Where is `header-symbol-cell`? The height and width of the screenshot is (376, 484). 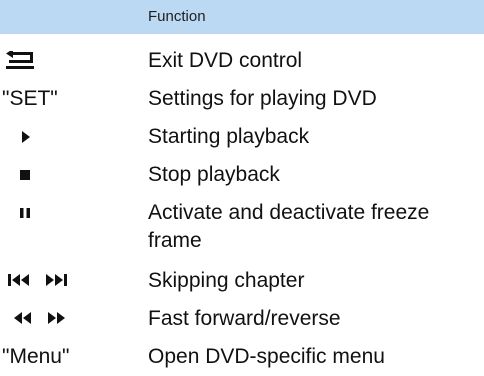 header-symbol-cell is located at coordinates (74, 17).